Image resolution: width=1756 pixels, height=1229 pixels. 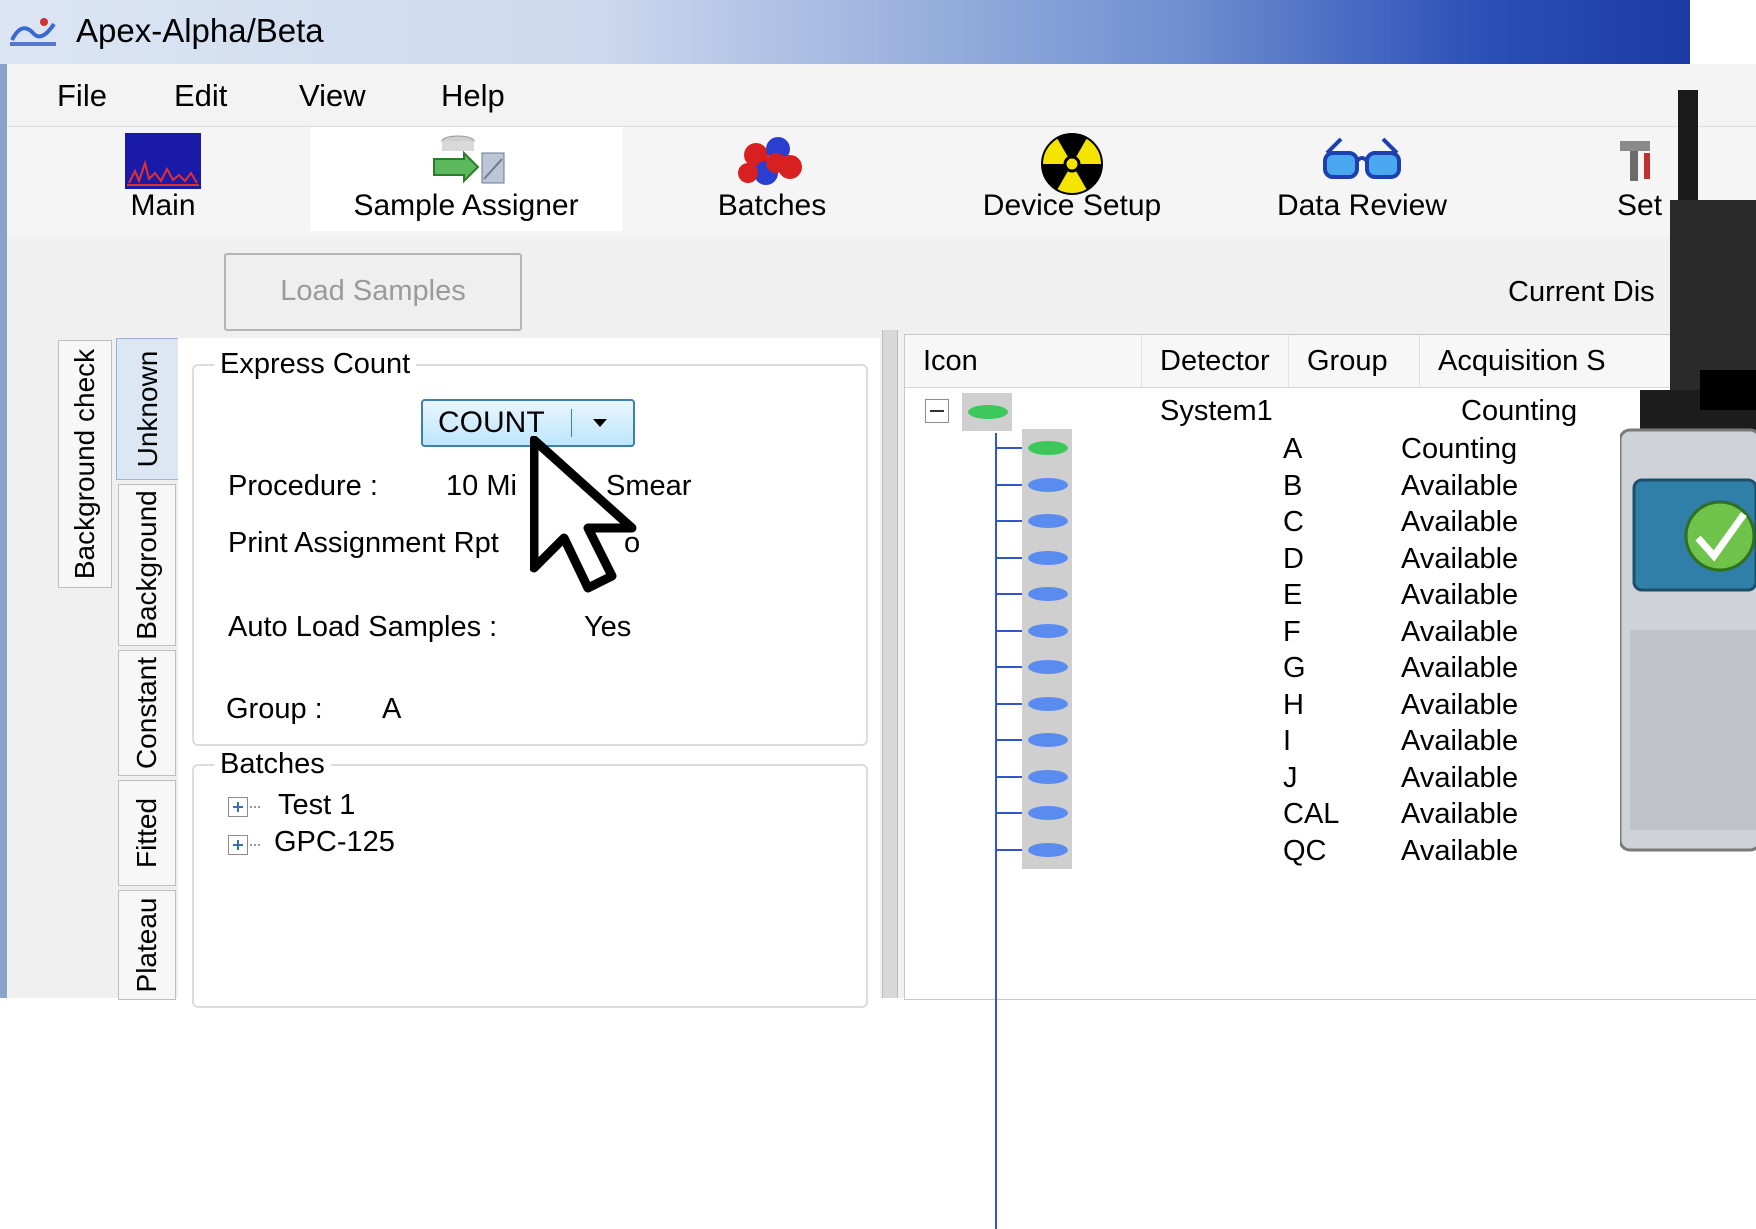 I want to click on column-header-group: Group, so click(x=1354, y=361).